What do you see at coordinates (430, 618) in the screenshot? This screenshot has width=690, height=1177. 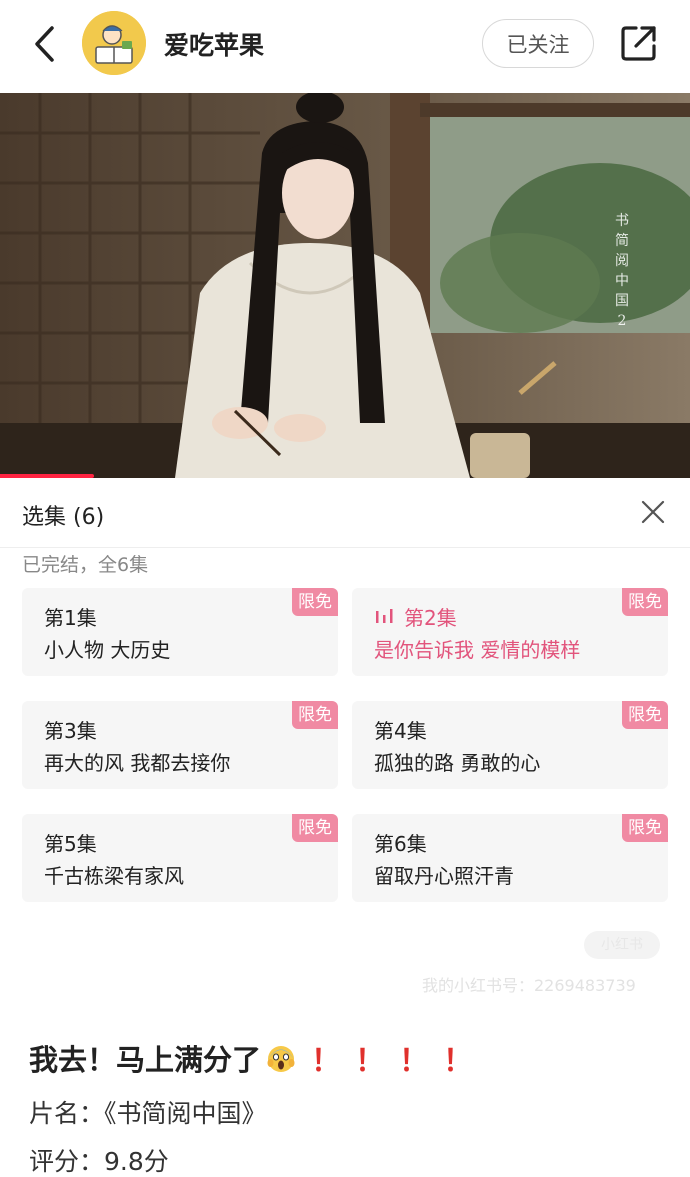 I see `episode-number: 第2集` at bounding box center [430, 618].